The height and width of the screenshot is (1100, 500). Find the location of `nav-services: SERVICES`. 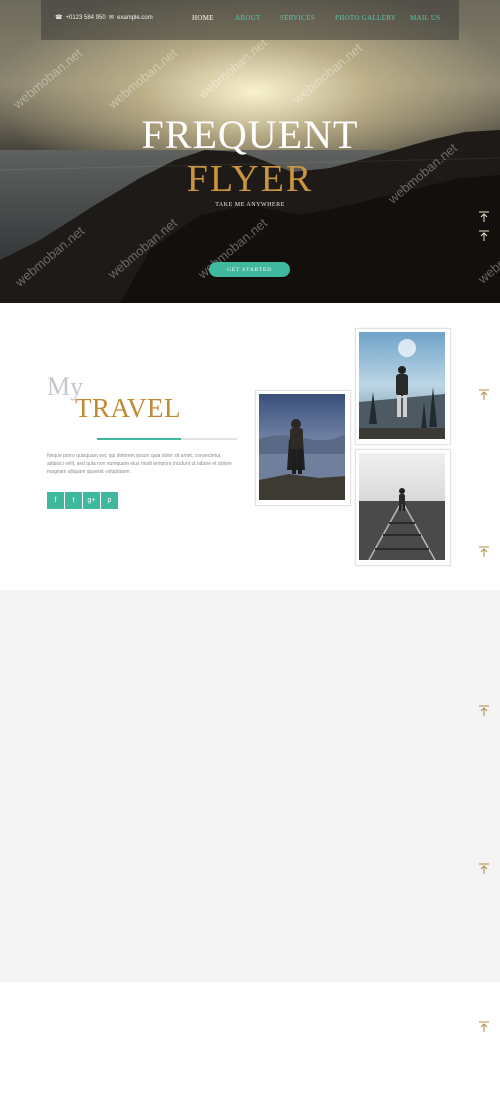

nav-services: SERVICES is located at coordinates (297, 18).